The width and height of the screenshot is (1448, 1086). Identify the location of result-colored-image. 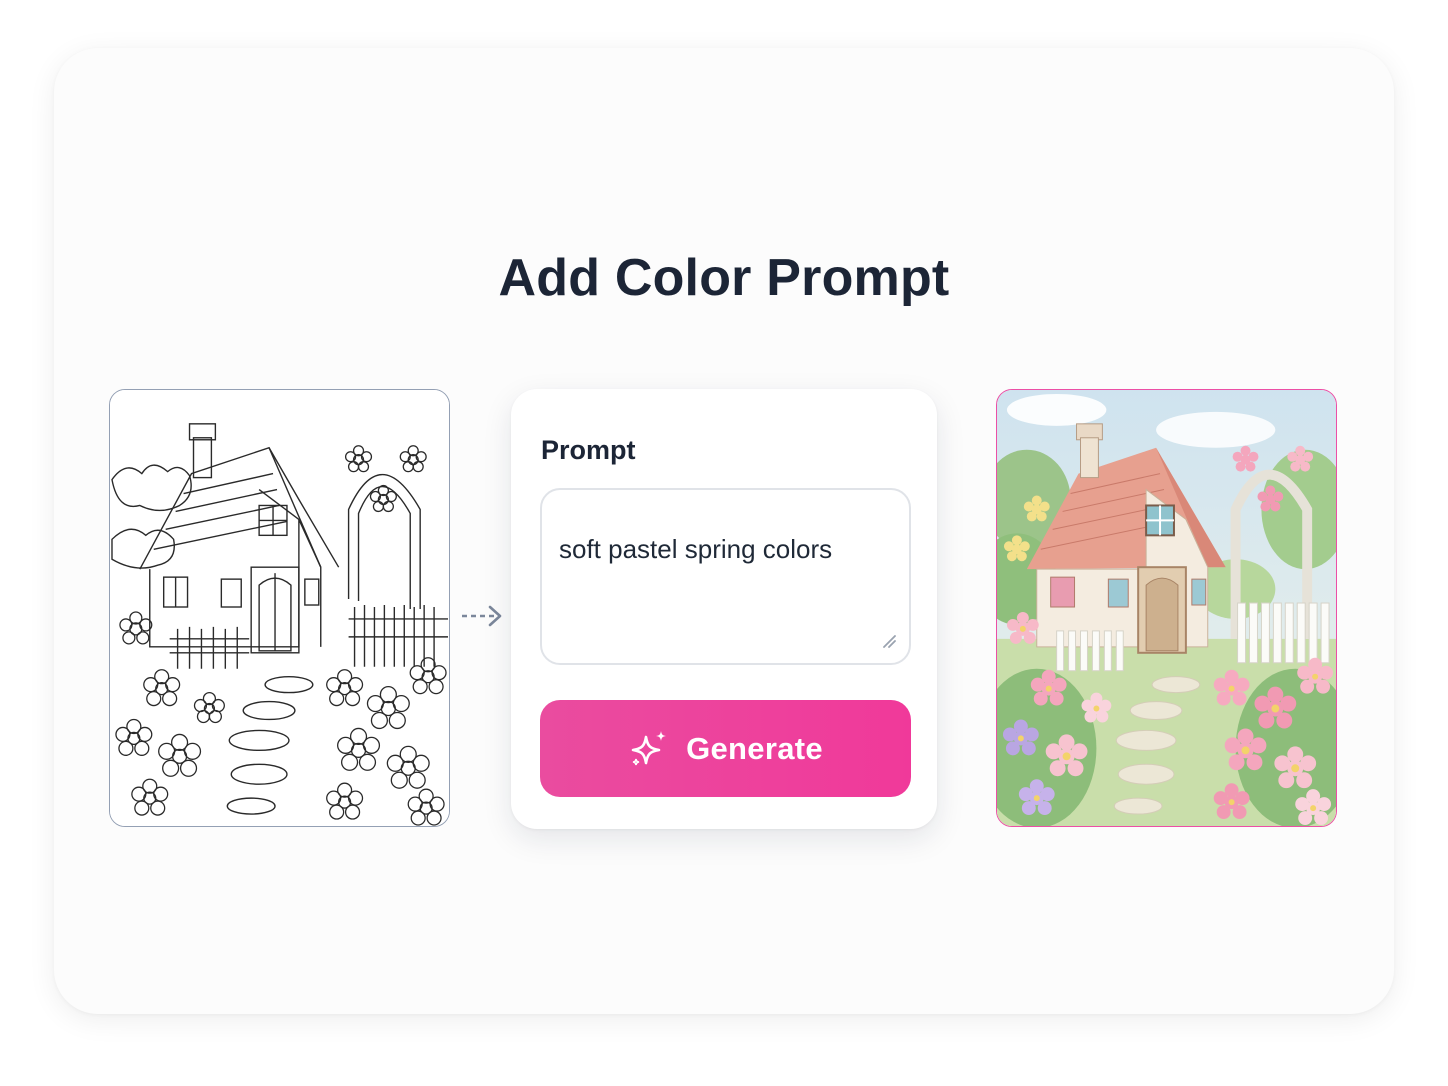
(1166, 608).